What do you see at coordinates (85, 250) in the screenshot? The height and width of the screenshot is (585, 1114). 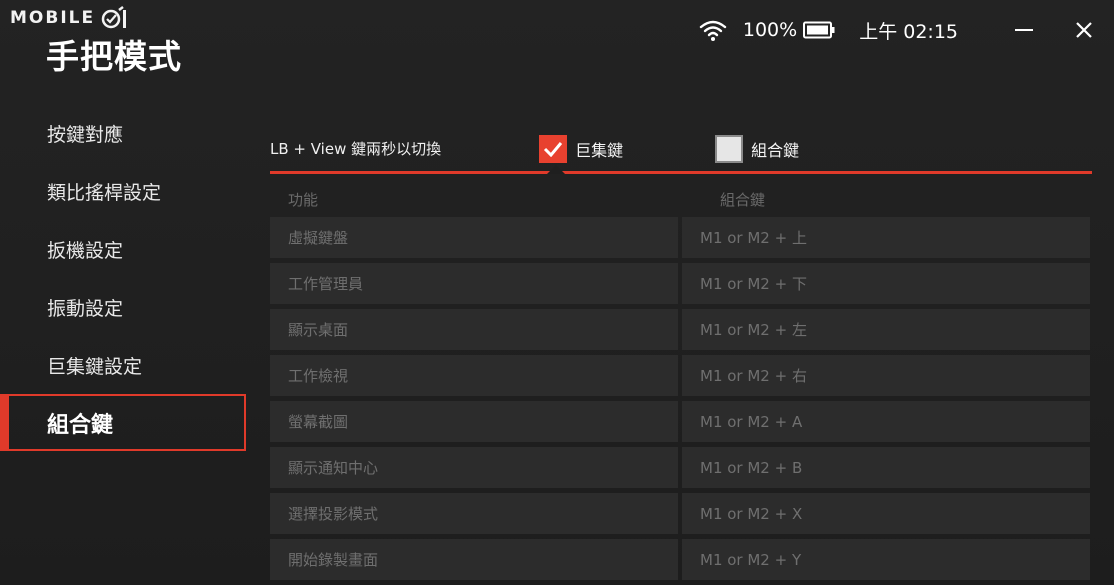 I see `sidebar-item-label: 扳機設定` at bounding box center [85, 250].